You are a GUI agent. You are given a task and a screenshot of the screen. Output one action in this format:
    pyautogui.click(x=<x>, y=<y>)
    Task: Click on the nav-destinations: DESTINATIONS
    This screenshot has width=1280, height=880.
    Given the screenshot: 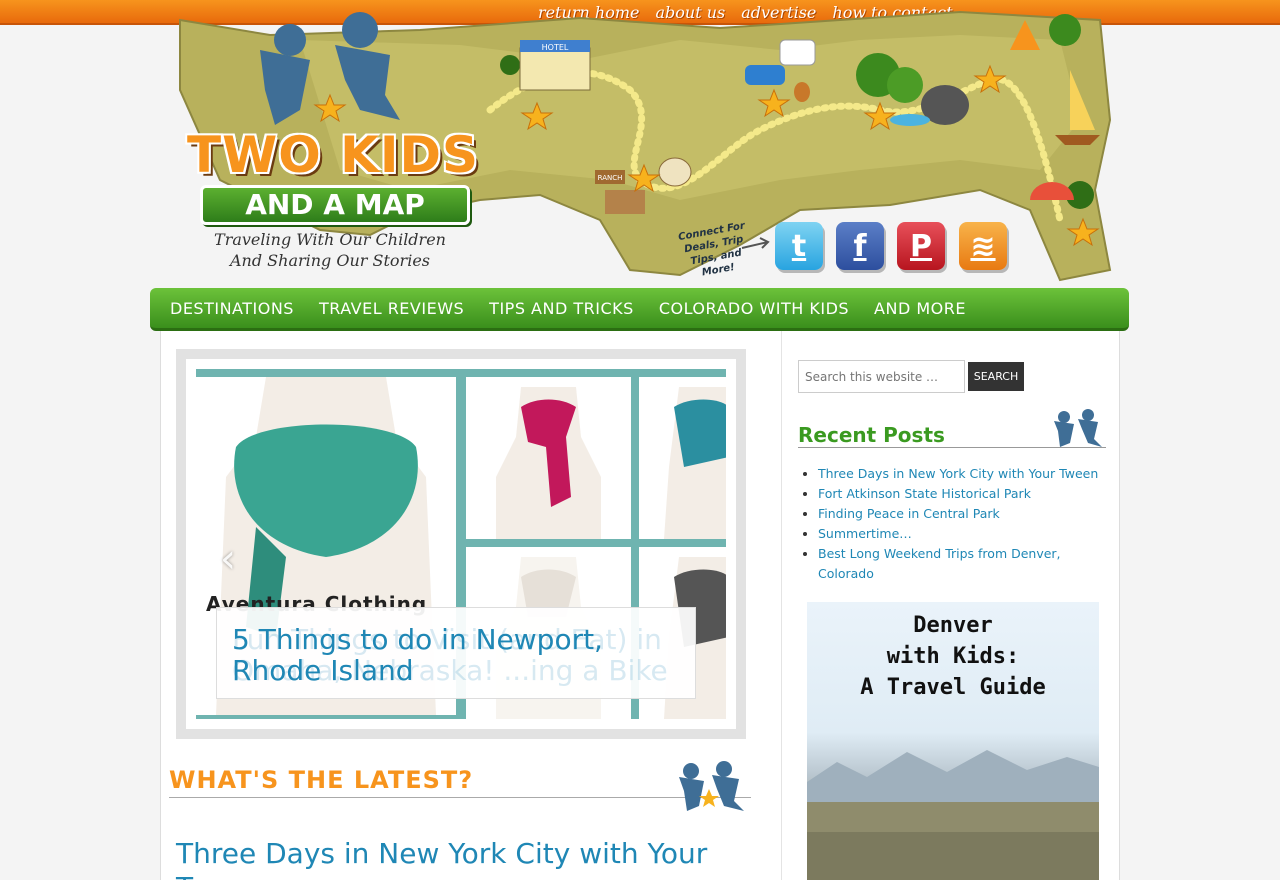 What is the action you would take?
    pyautogui.click(x=232, y=308)
    